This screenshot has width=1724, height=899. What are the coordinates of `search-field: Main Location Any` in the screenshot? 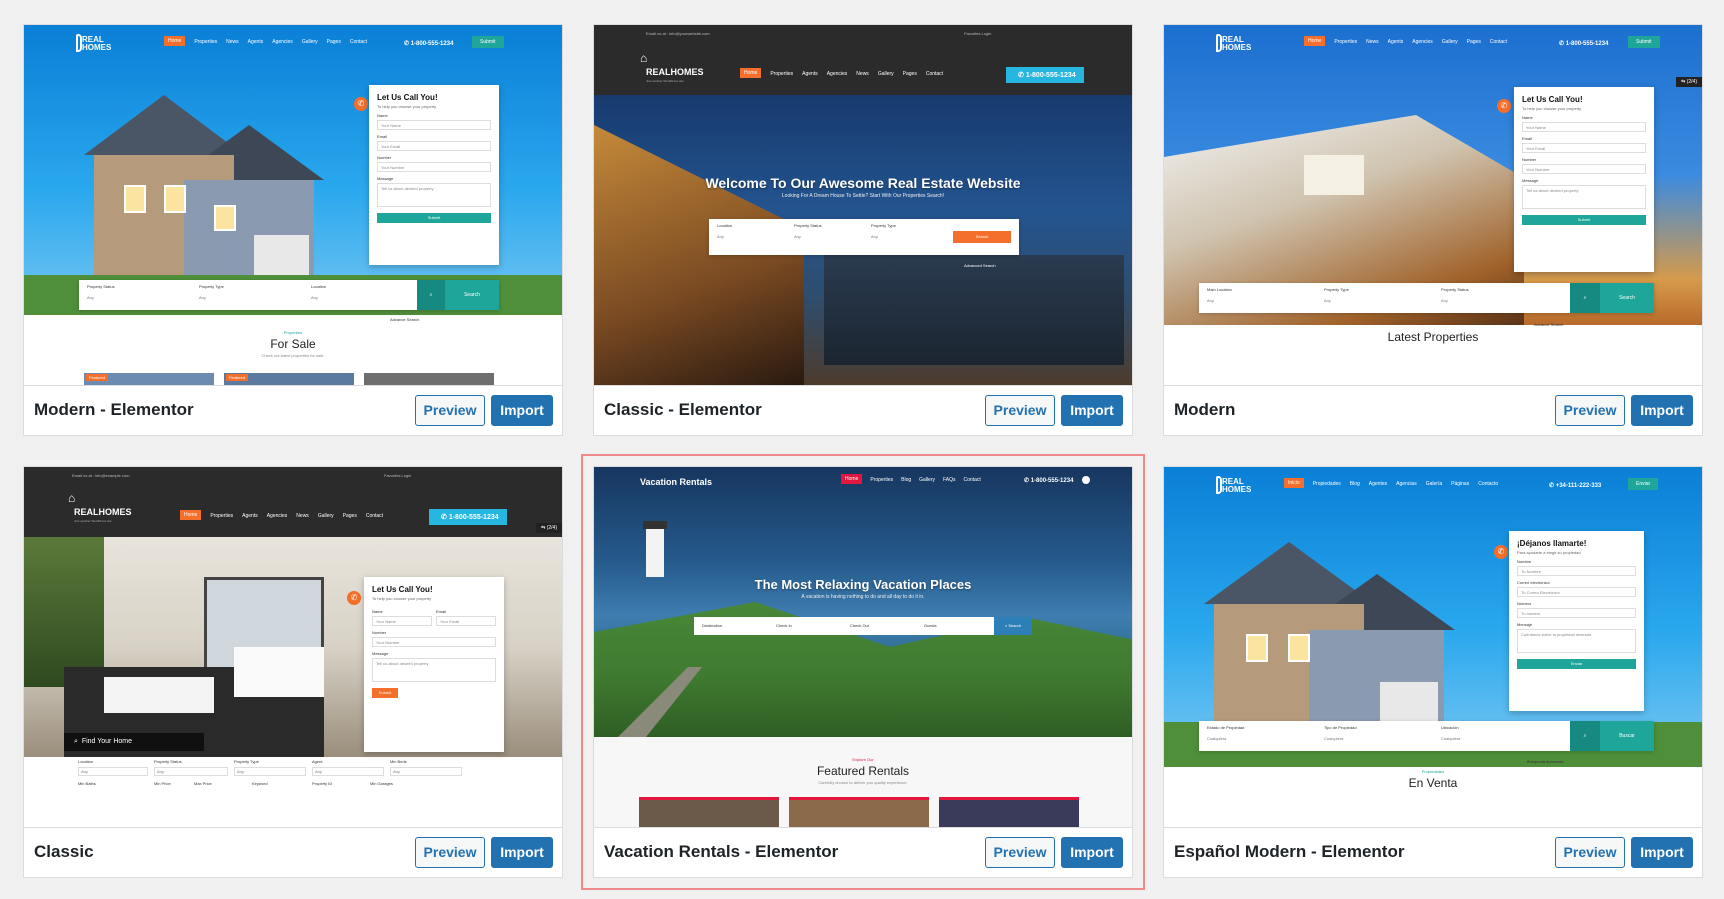 It's located at (1219, 295).